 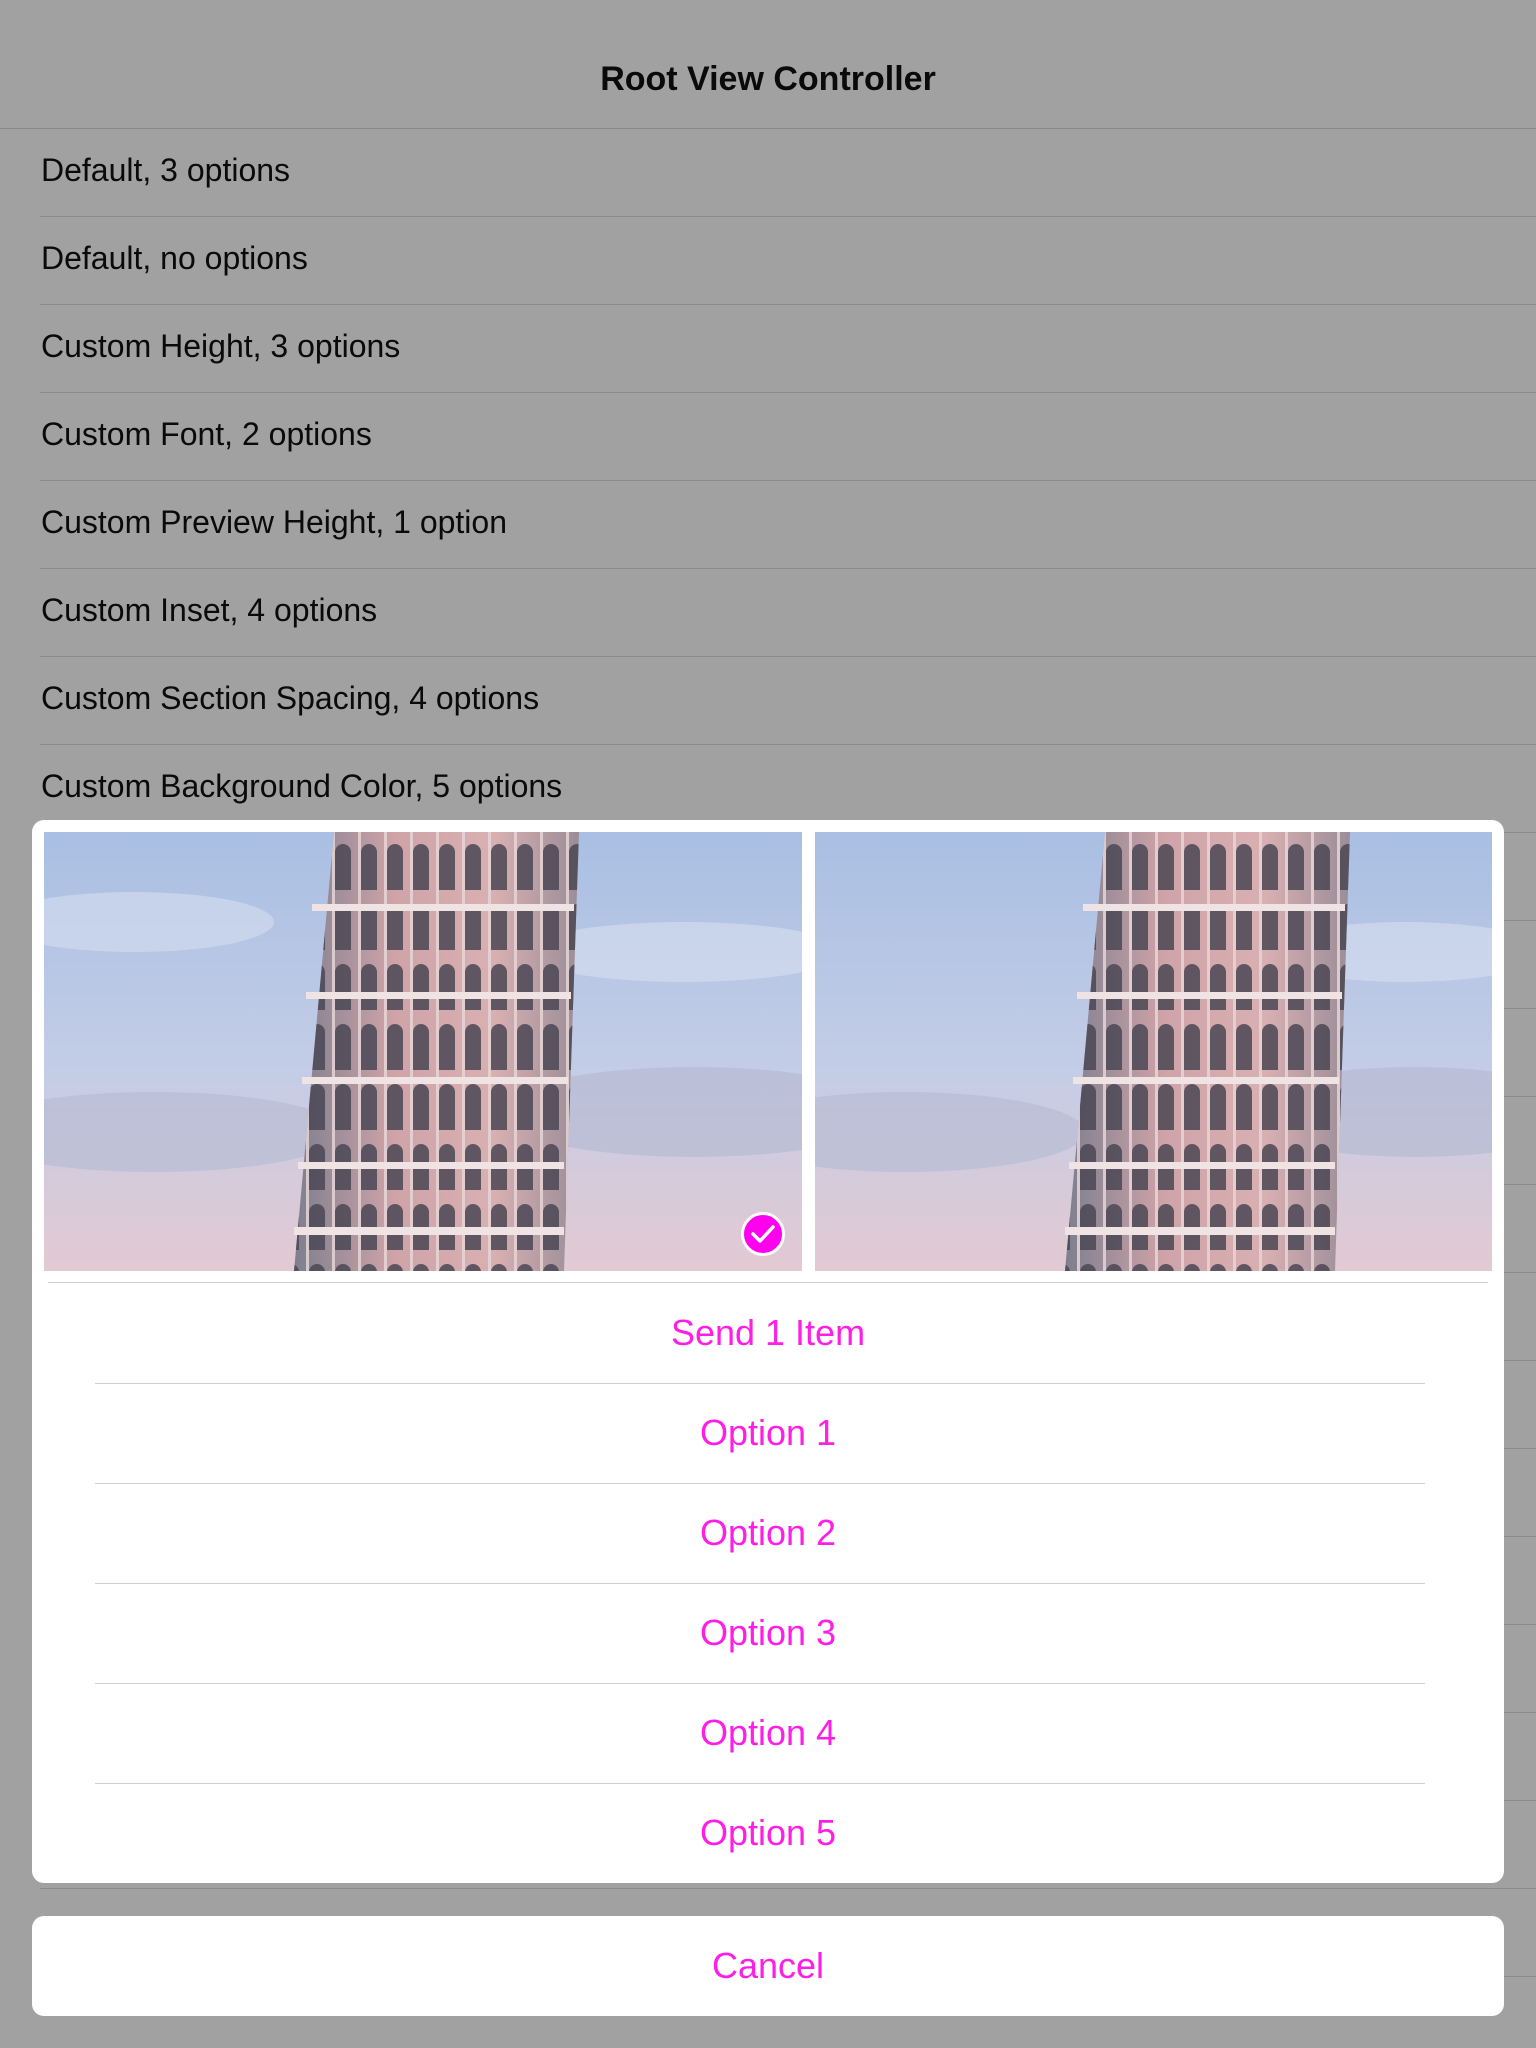 I want to click on row-label: Custom Font, 2 options, so click(x=206, y=434).